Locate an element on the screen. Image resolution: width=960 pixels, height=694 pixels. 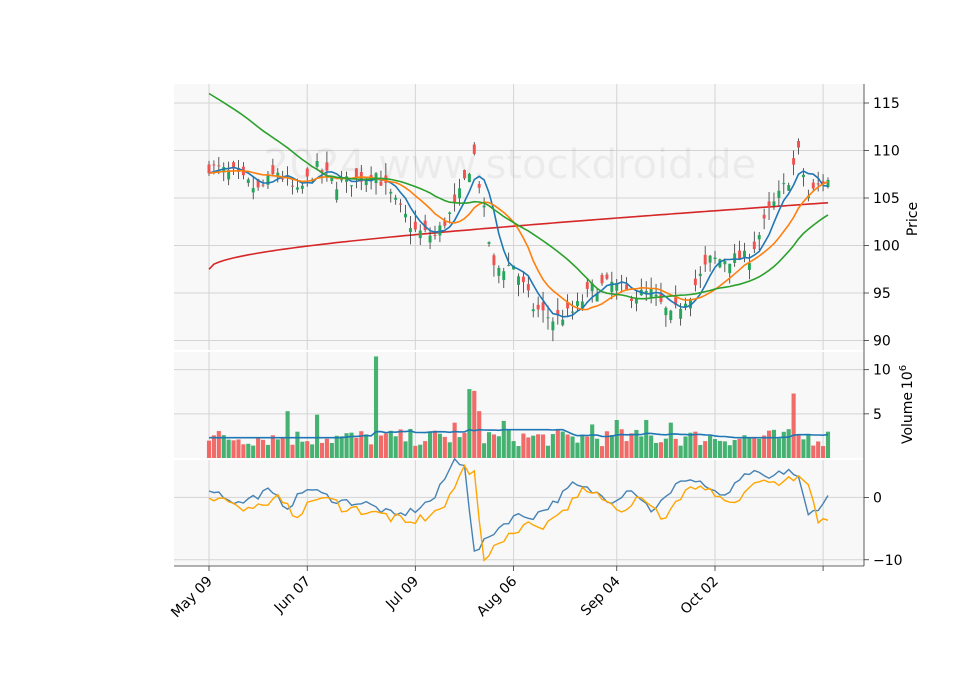
volume-exponent-base: 10 is located at coordinates (908, 380).